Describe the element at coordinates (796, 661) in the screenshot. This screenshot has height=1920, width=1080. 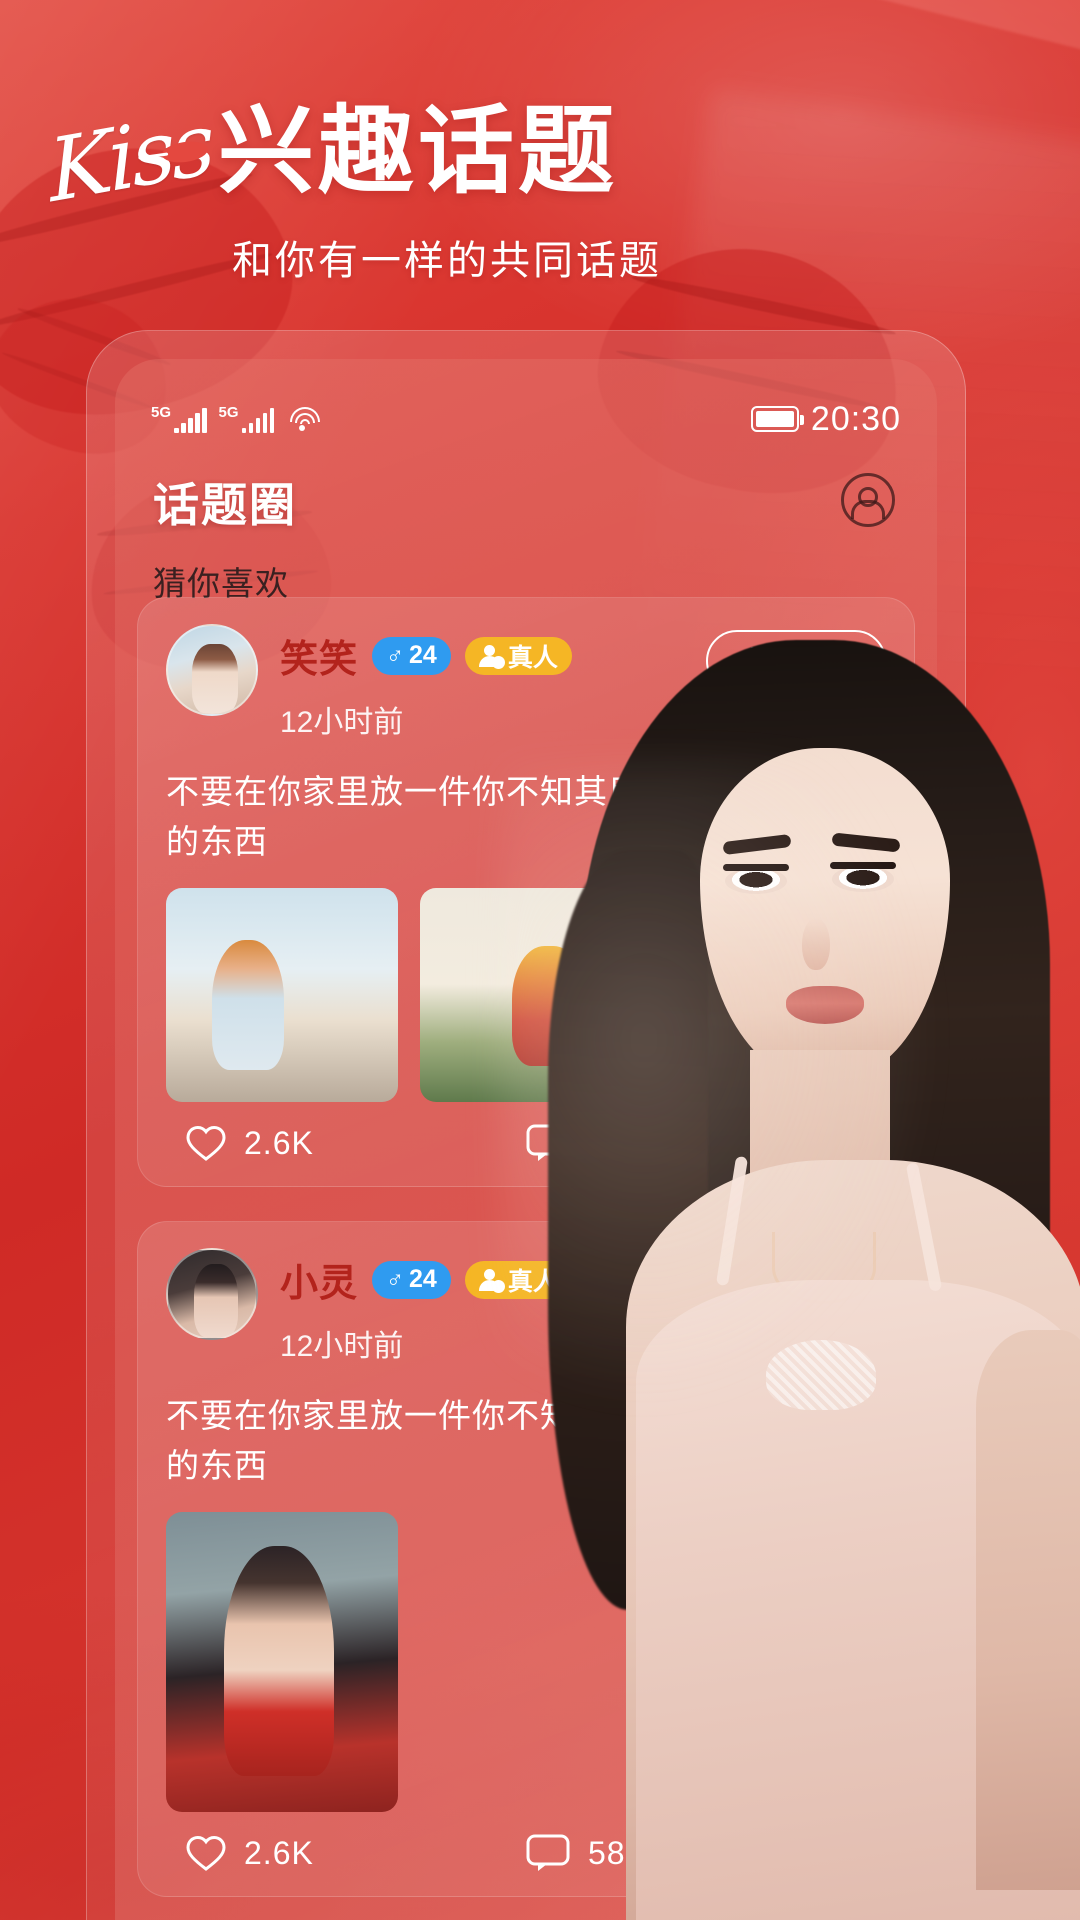
I see `say-hello-button: 打招呼` at that location.